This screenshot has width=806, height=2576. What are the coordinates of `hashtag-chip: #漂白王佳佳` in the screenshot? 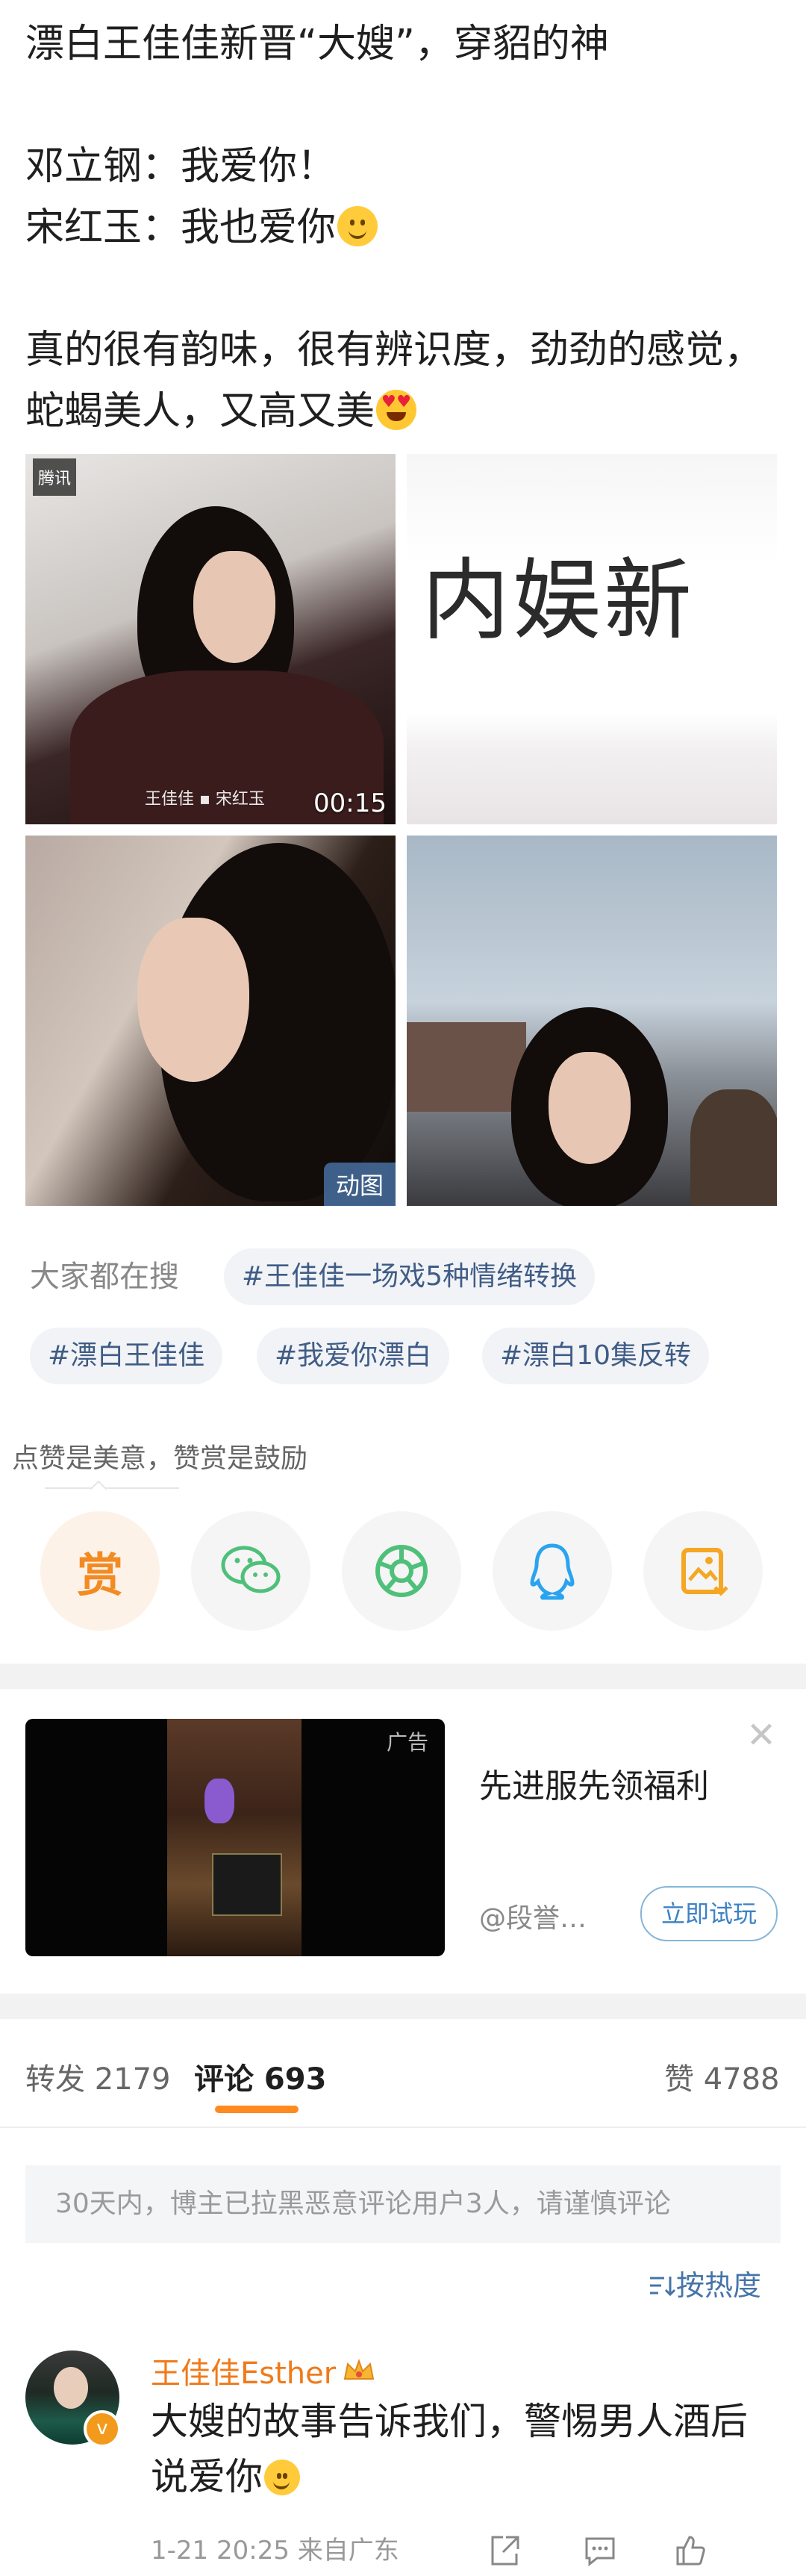 It's located at (126, 1356).